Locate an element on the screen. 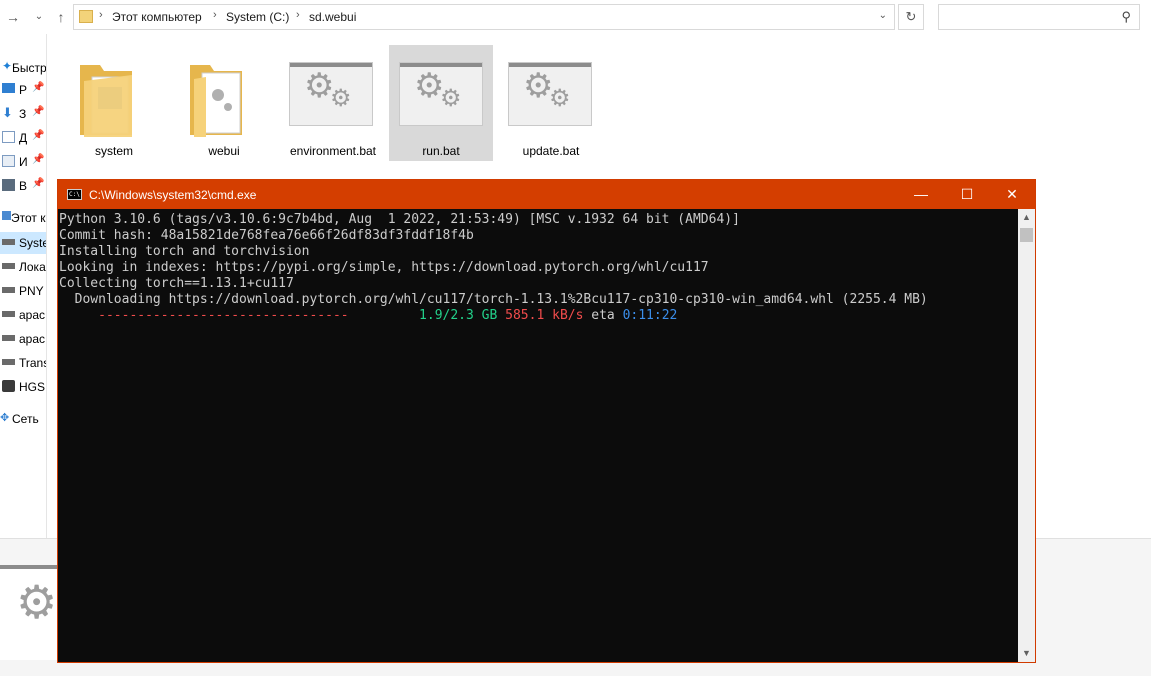  sidebar-item-quick-access: ✦ Быстр is located at coordinates (23, 68).